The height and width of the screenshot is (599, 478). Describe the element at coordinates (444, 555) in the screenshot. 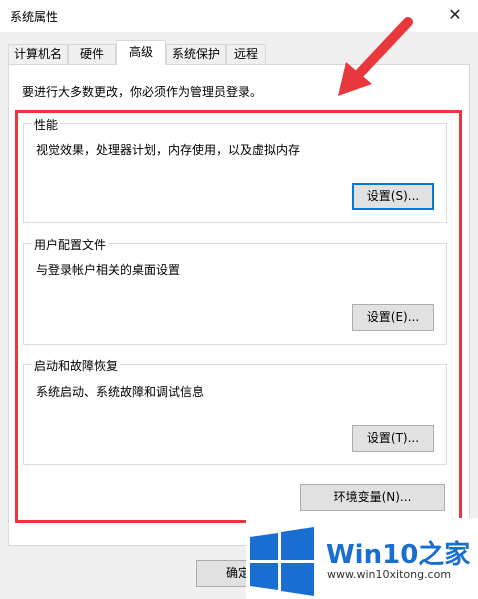

I see `watermark-brand-zh: 之家` at that location.